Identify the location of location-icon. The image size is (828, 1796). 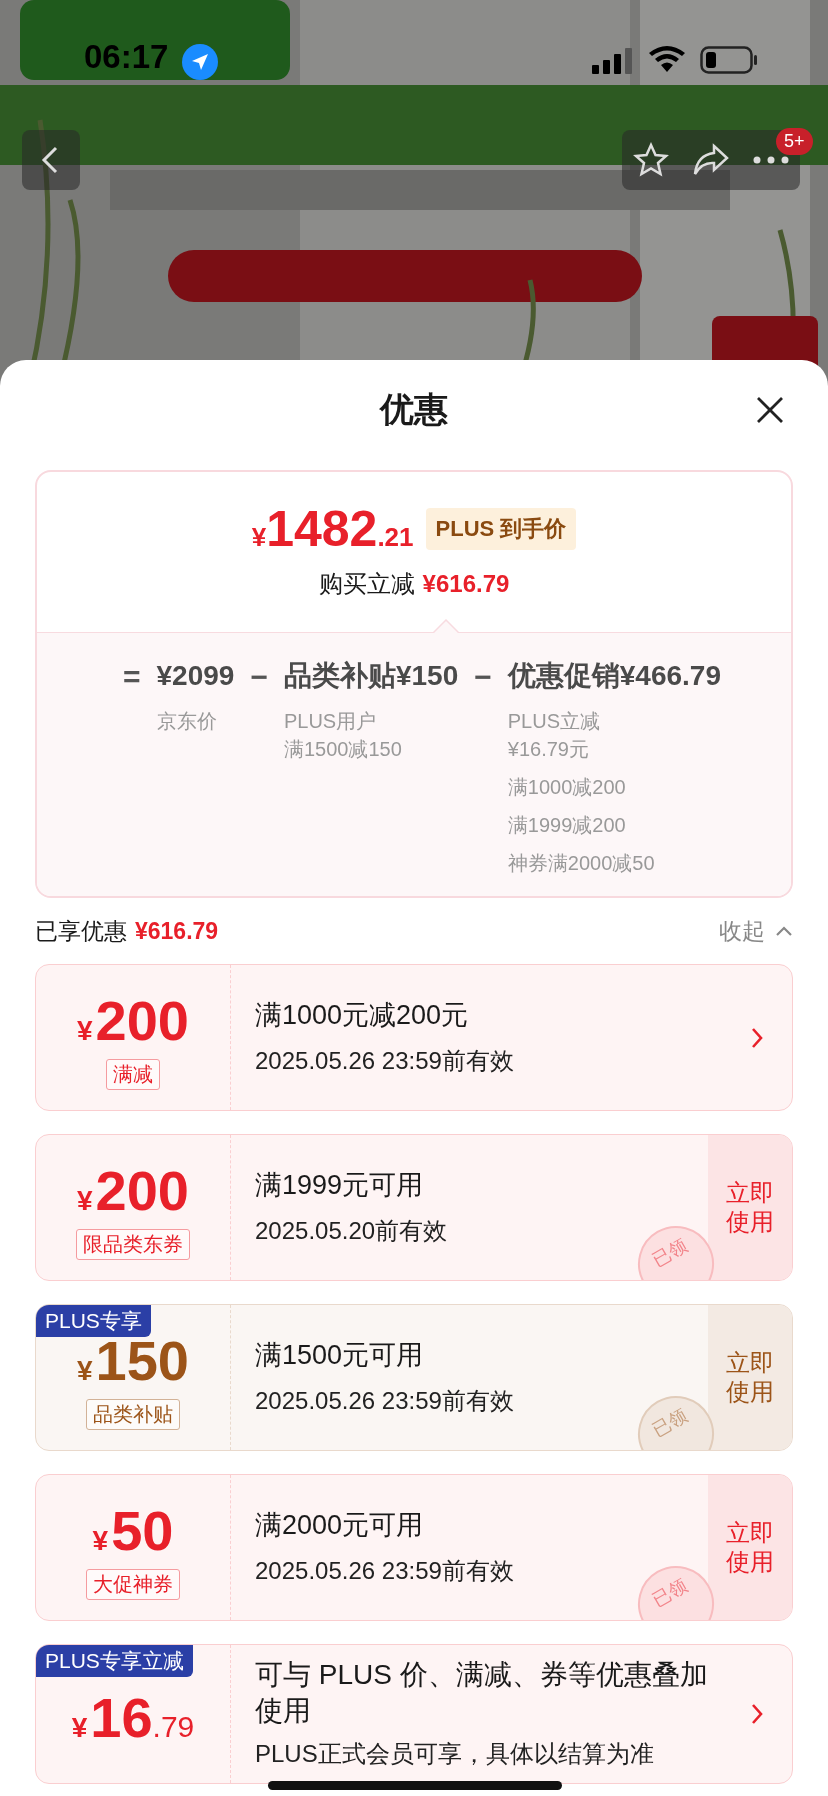
(200, 62).